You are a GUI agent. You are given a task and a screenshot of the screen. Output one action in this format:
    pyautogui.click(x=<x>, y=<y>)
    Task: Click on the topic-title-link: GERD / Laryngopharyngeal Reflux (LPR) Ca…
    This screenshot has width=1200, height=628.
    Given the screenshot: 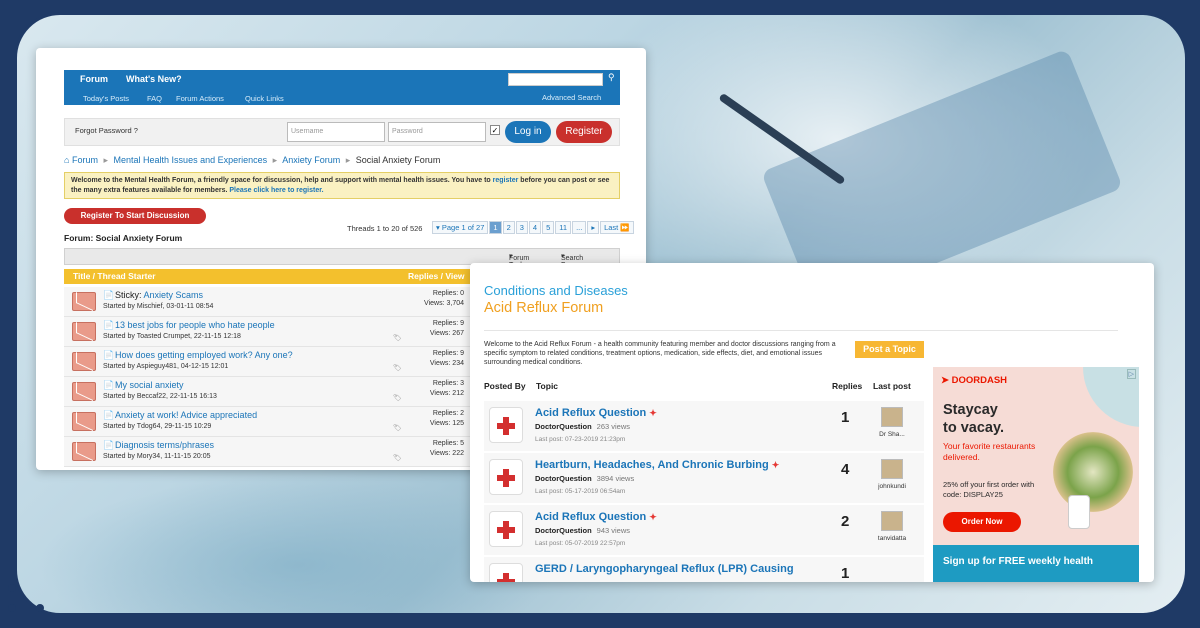 What is the action you would take?
    pyautogui.click(x=664, y=569)
    